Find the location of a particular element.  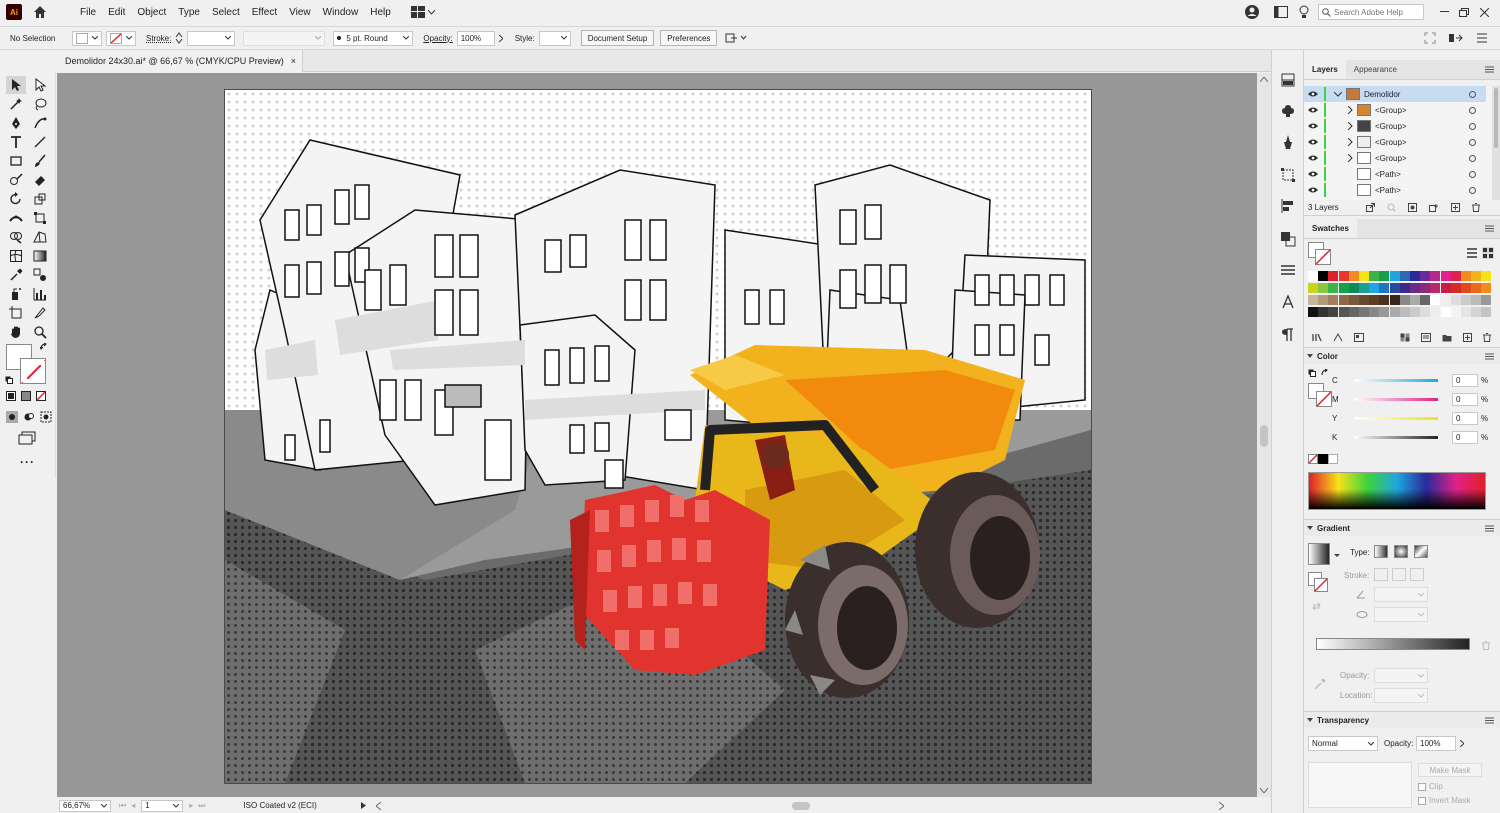

close-window-button is located at coordinates (1484, 12).